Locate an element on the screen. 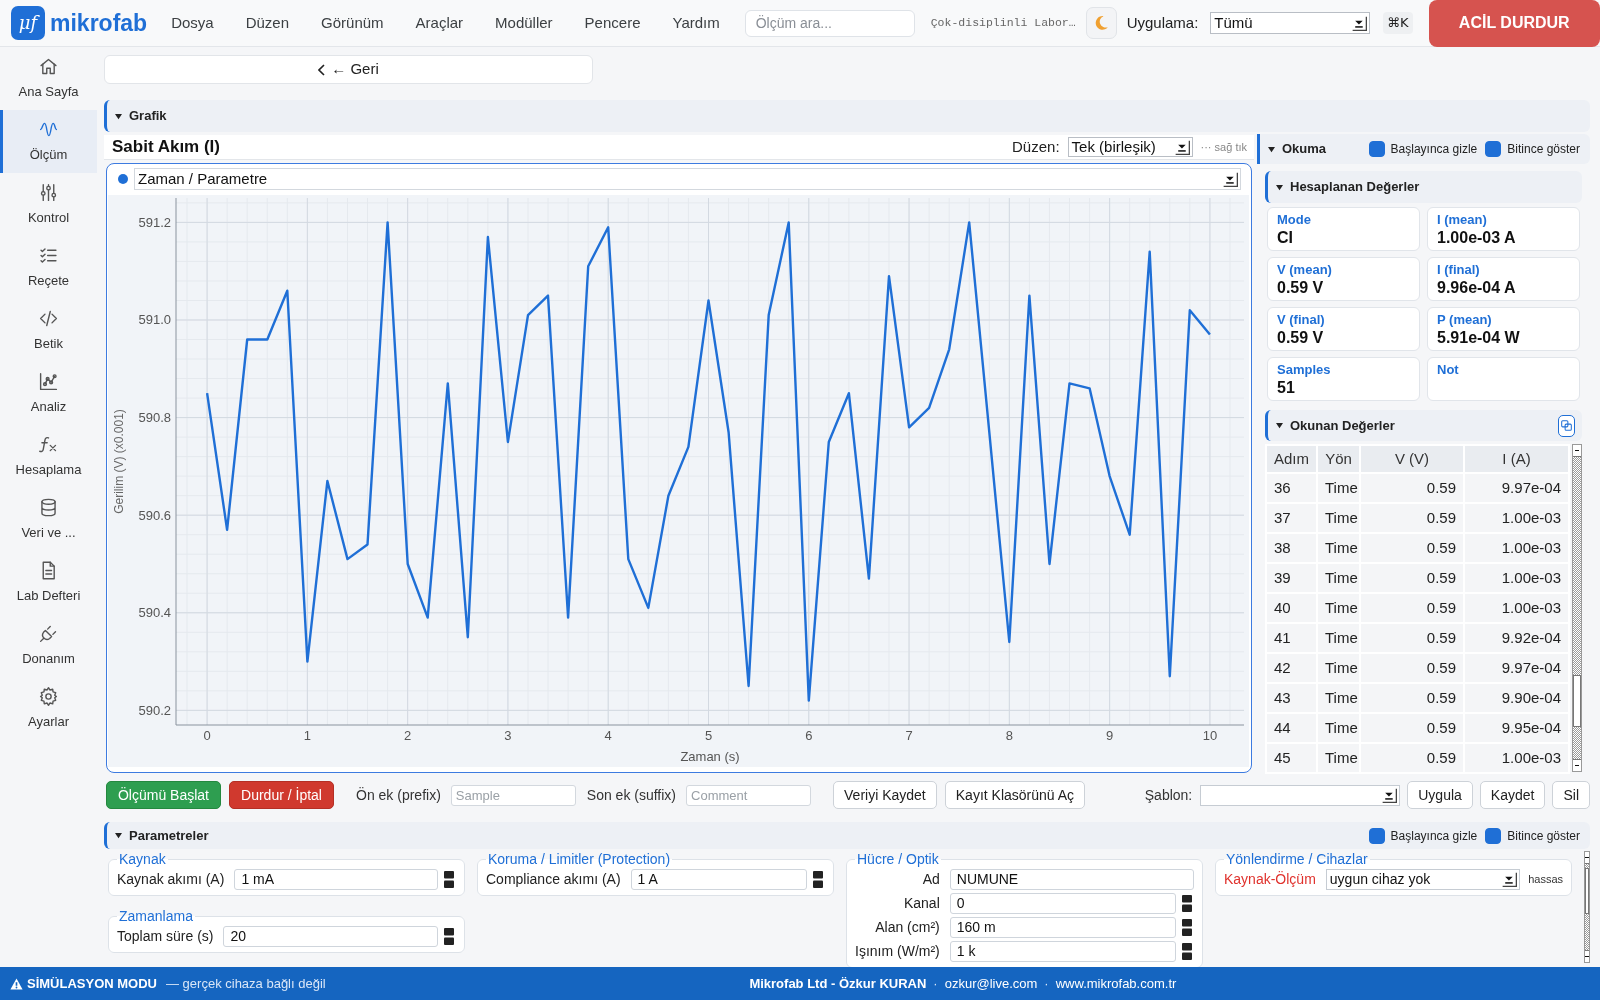 Image resolution: width=1600 pixels, height=1000 pixels. number-field: 1 k is located at coordinates (1062, 951).